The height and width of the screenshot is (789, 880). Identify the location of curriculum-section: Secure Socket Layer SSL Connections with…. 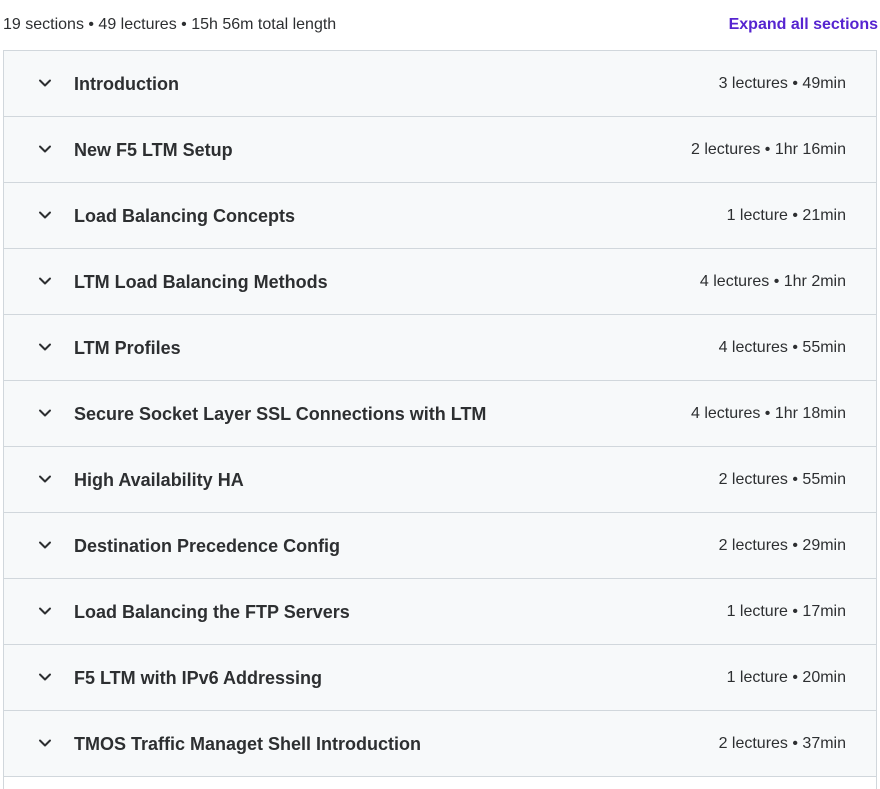
(440, 414).